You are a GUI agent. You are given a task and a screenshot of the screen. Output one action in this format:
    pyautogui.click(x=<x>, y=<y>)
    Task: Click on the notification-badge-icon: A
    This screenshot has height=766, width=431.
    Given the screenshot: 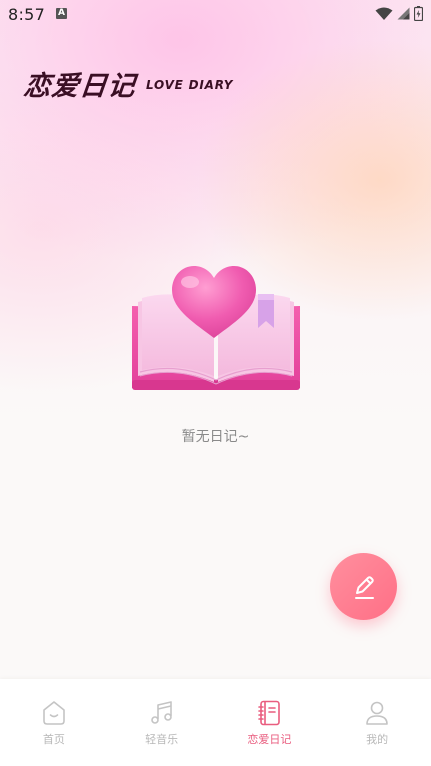 What is the action you would take?
    pyautogui.click(x=61, y=13)
    